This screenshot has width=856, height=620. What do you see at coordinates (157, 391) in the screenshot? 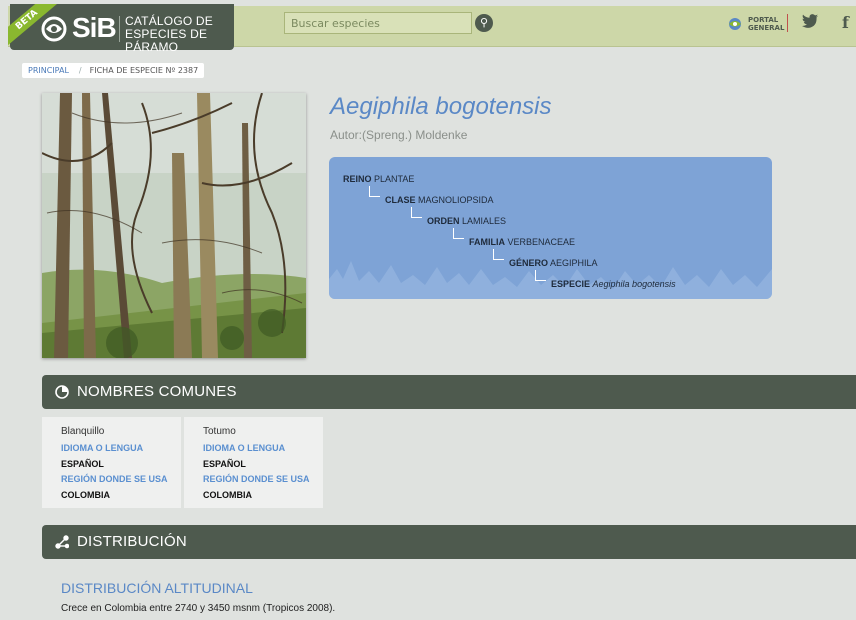
I see `section-title: NOMBRES COMUNES` at bounding box center [157, 391].